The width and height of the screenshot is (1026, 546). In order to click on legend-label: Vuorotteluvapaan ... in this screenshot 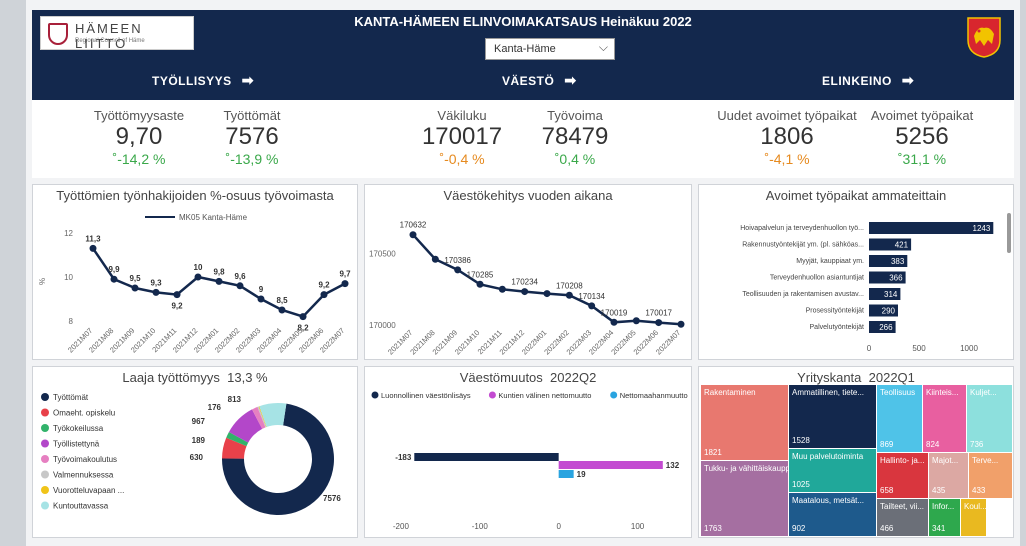, I will do `click(88, 490)`.